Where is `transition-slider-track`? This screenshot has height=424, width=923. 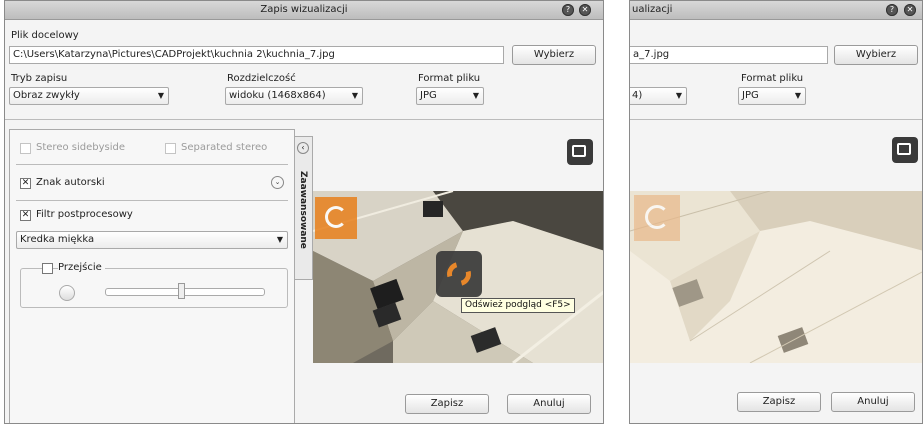 transition-slider-track is located at coordinates (185, 292).